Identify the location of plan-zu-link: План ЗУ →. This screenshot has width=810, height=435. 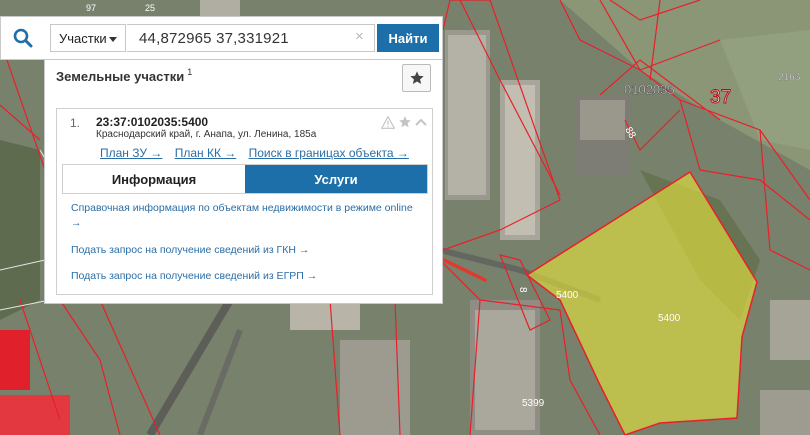
(131, 153).